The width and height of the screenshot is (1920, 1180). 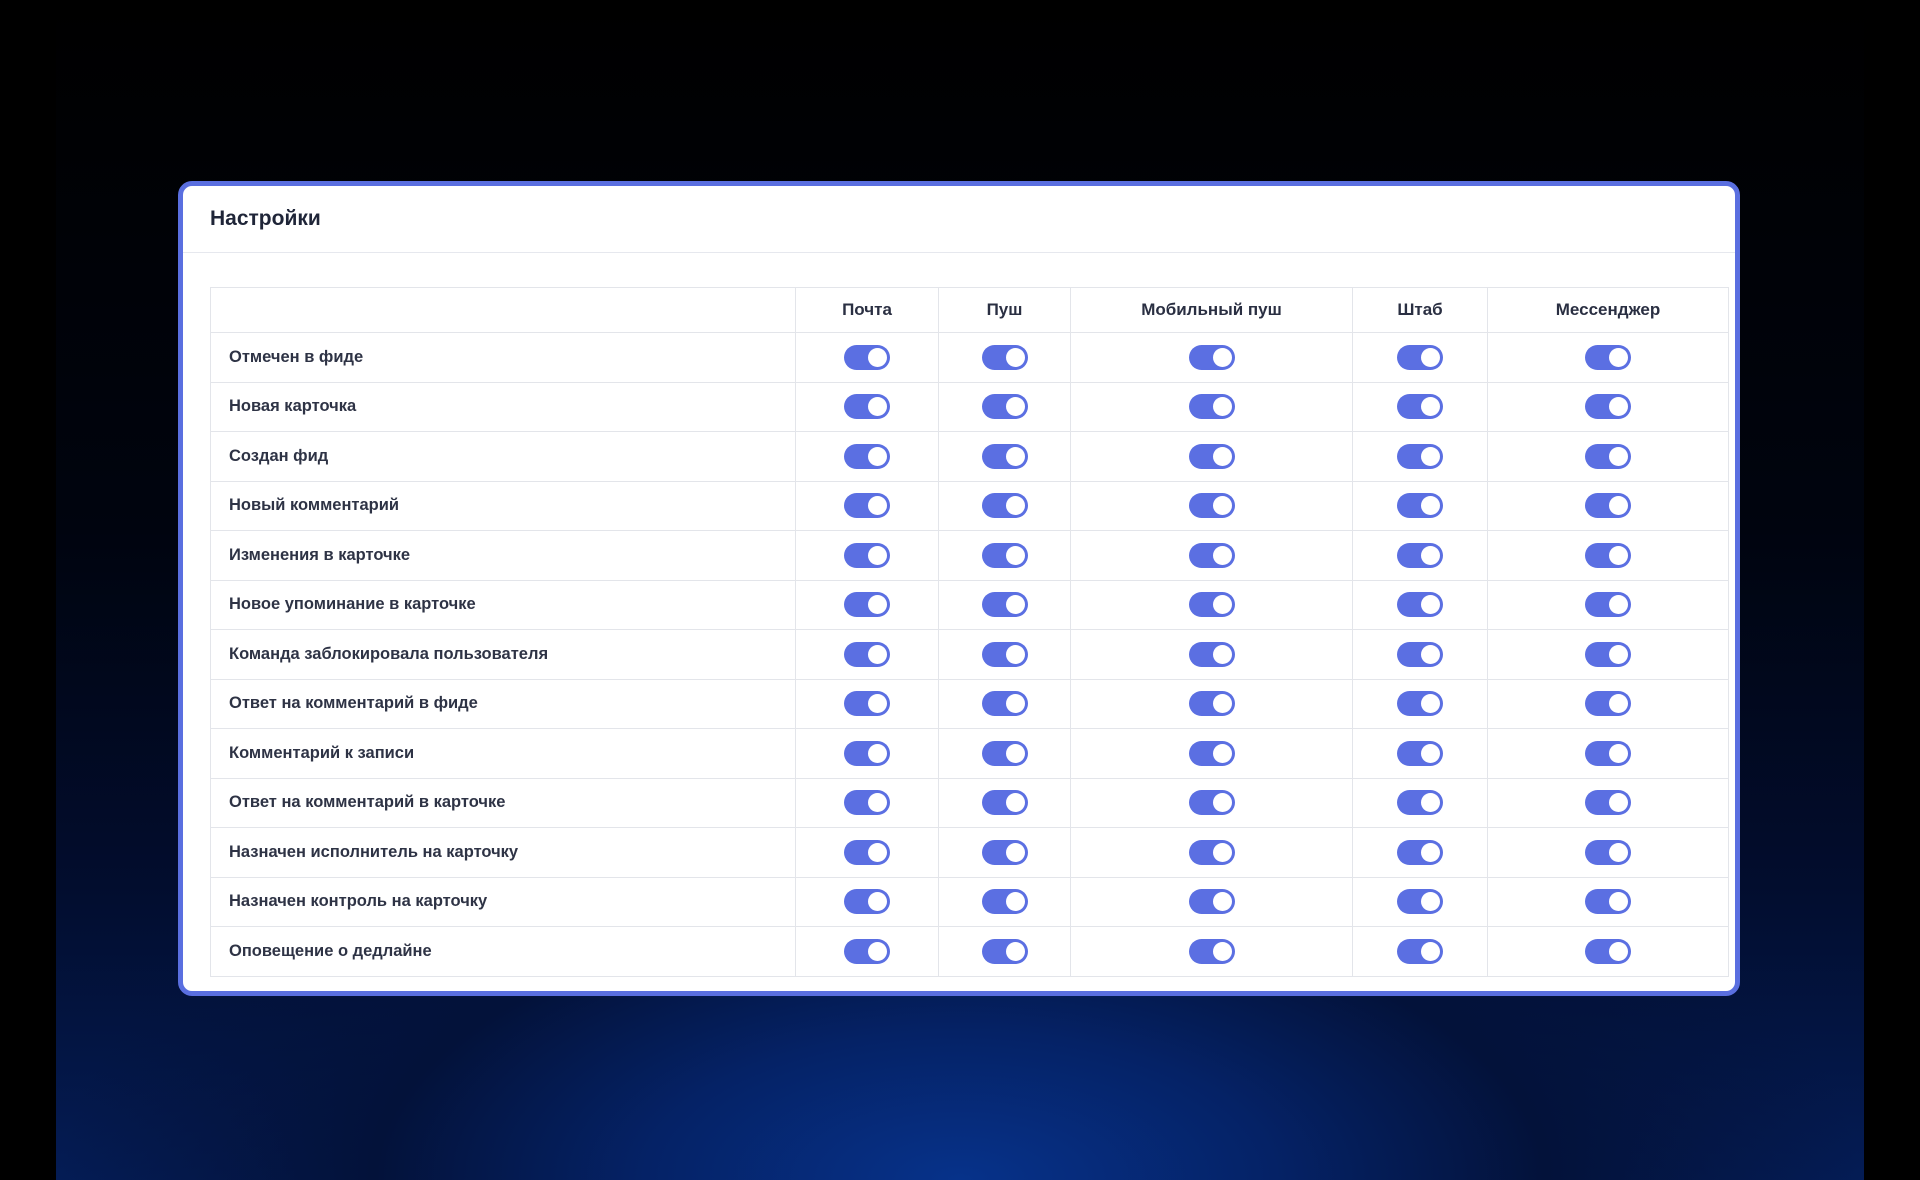 I want to click on table-row: Команда заблокировала пользователя, so click(x=969, y=654).